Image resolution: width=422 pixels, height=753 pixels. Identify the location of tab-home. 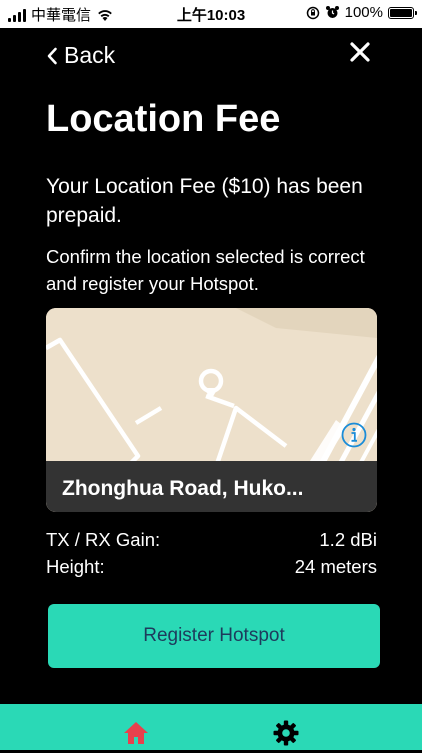
(136, 733).